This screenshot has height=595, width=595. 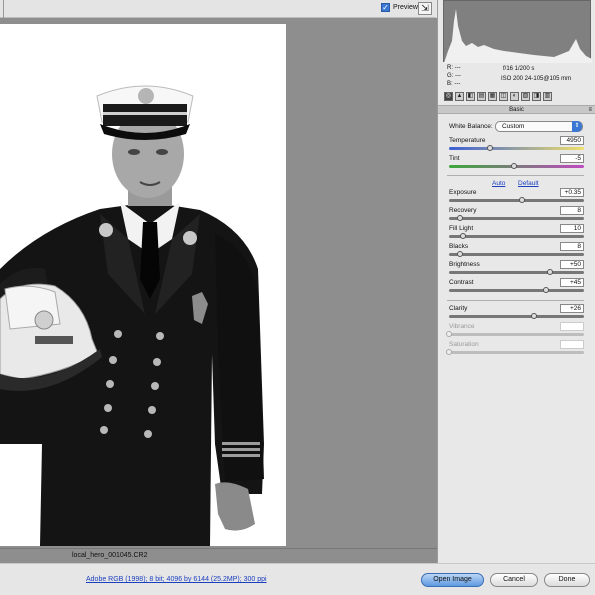 I want to click on rgb-r-readout: R: ---, so click(x=454, y=68).